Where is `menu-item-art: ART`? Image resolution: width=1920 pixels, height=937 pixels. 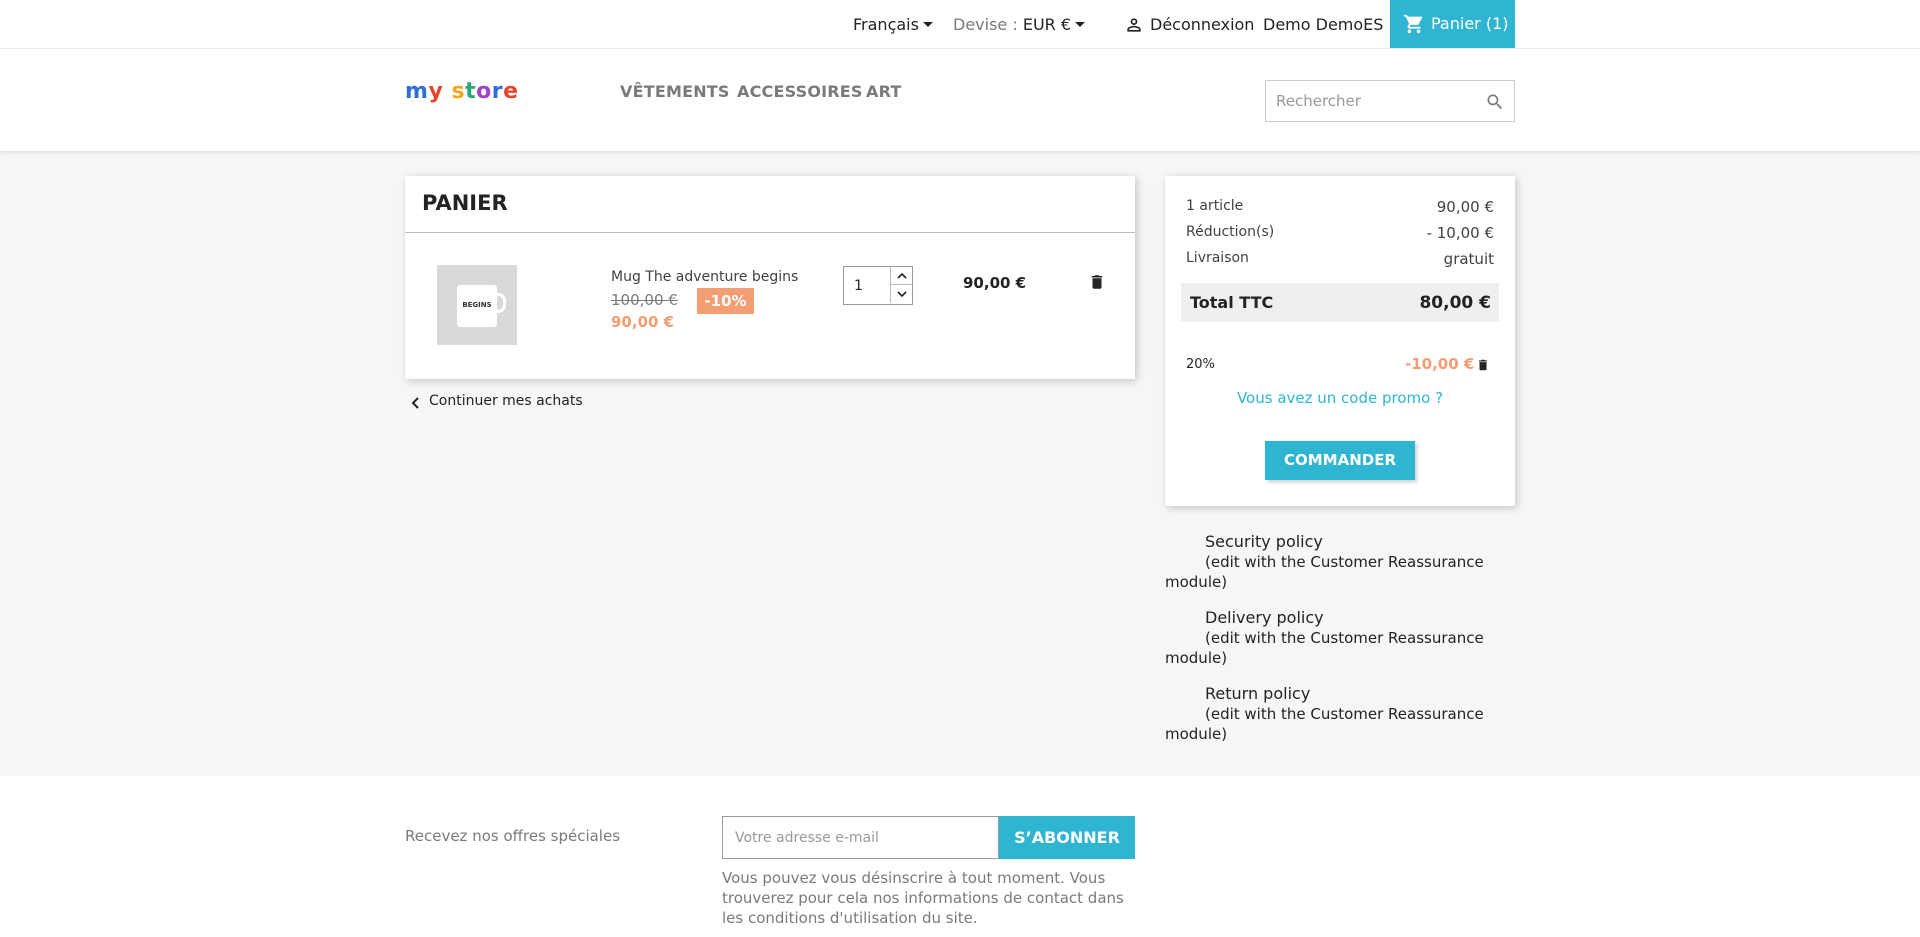
menu-item-art: ART is located at coordinates (884, 91).